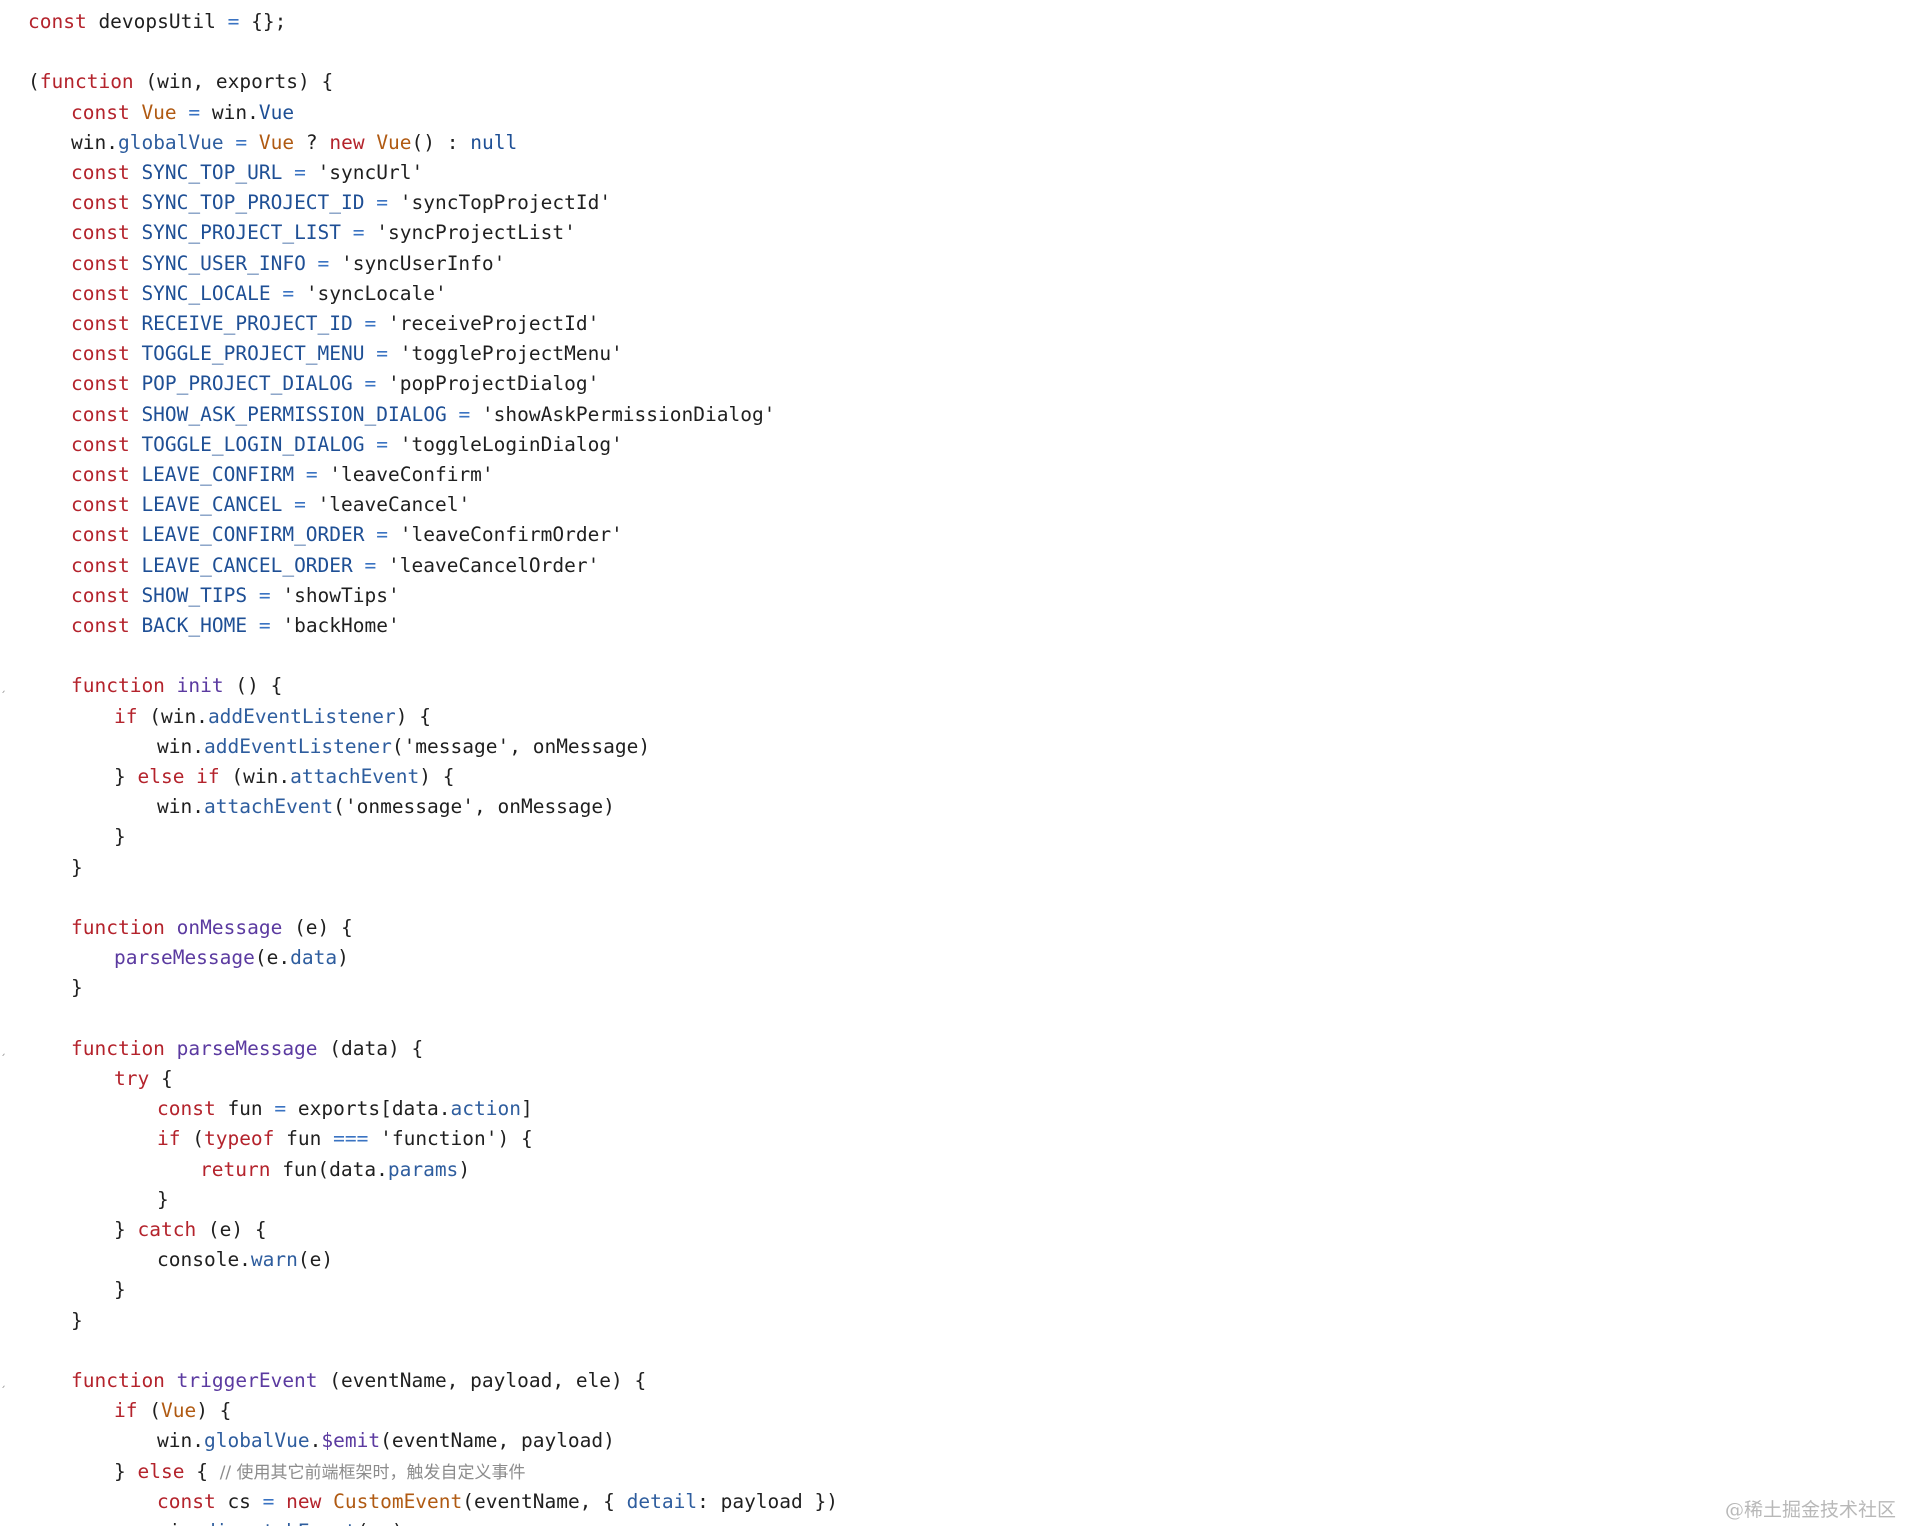  I want to click on code-token: (eventName, payload), so click(497, 1441).